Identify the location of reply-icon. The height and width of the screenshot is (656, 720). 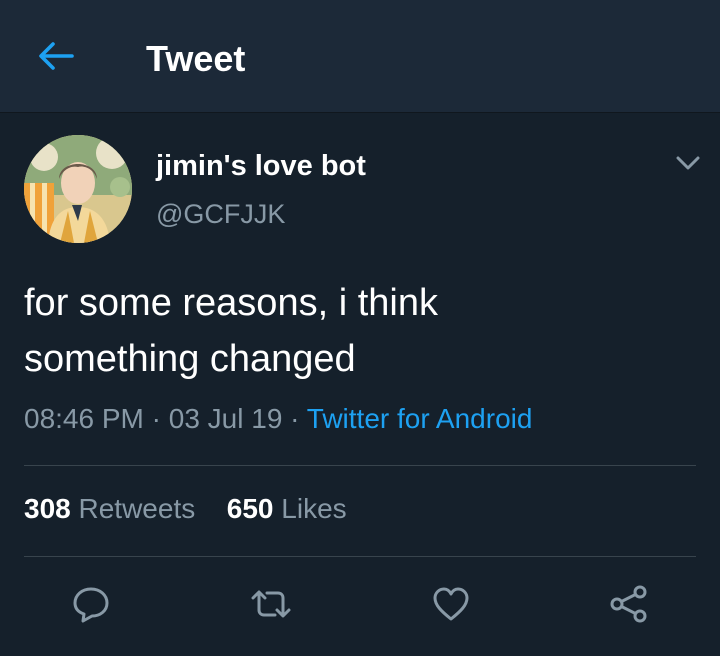
(91, 606).